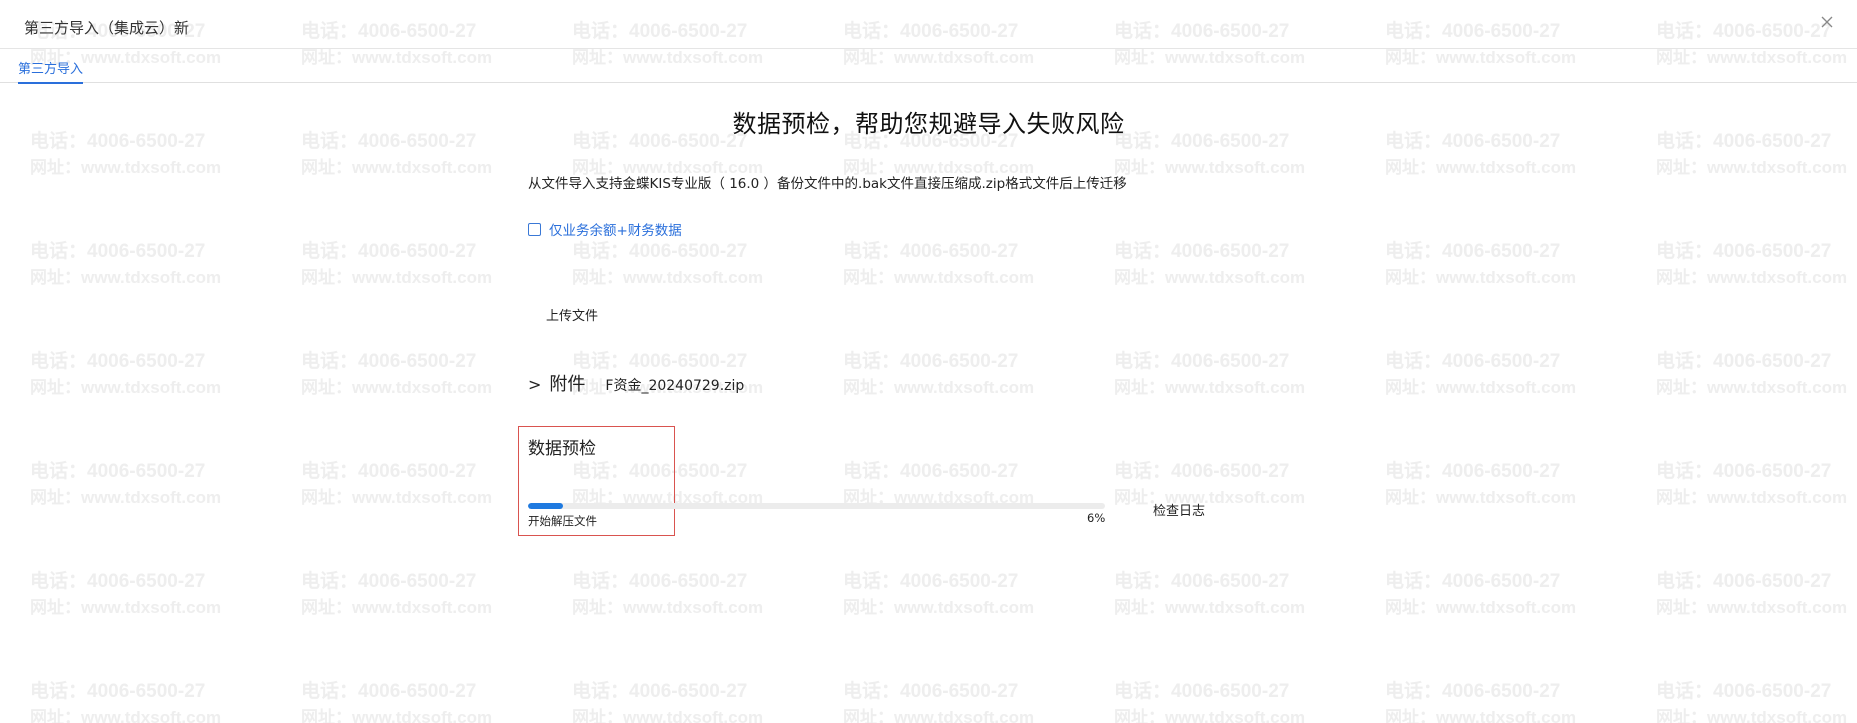 This screenshot has height=723, width=1857. I want to click on progress-percent: 6%, so click(1096, 518).